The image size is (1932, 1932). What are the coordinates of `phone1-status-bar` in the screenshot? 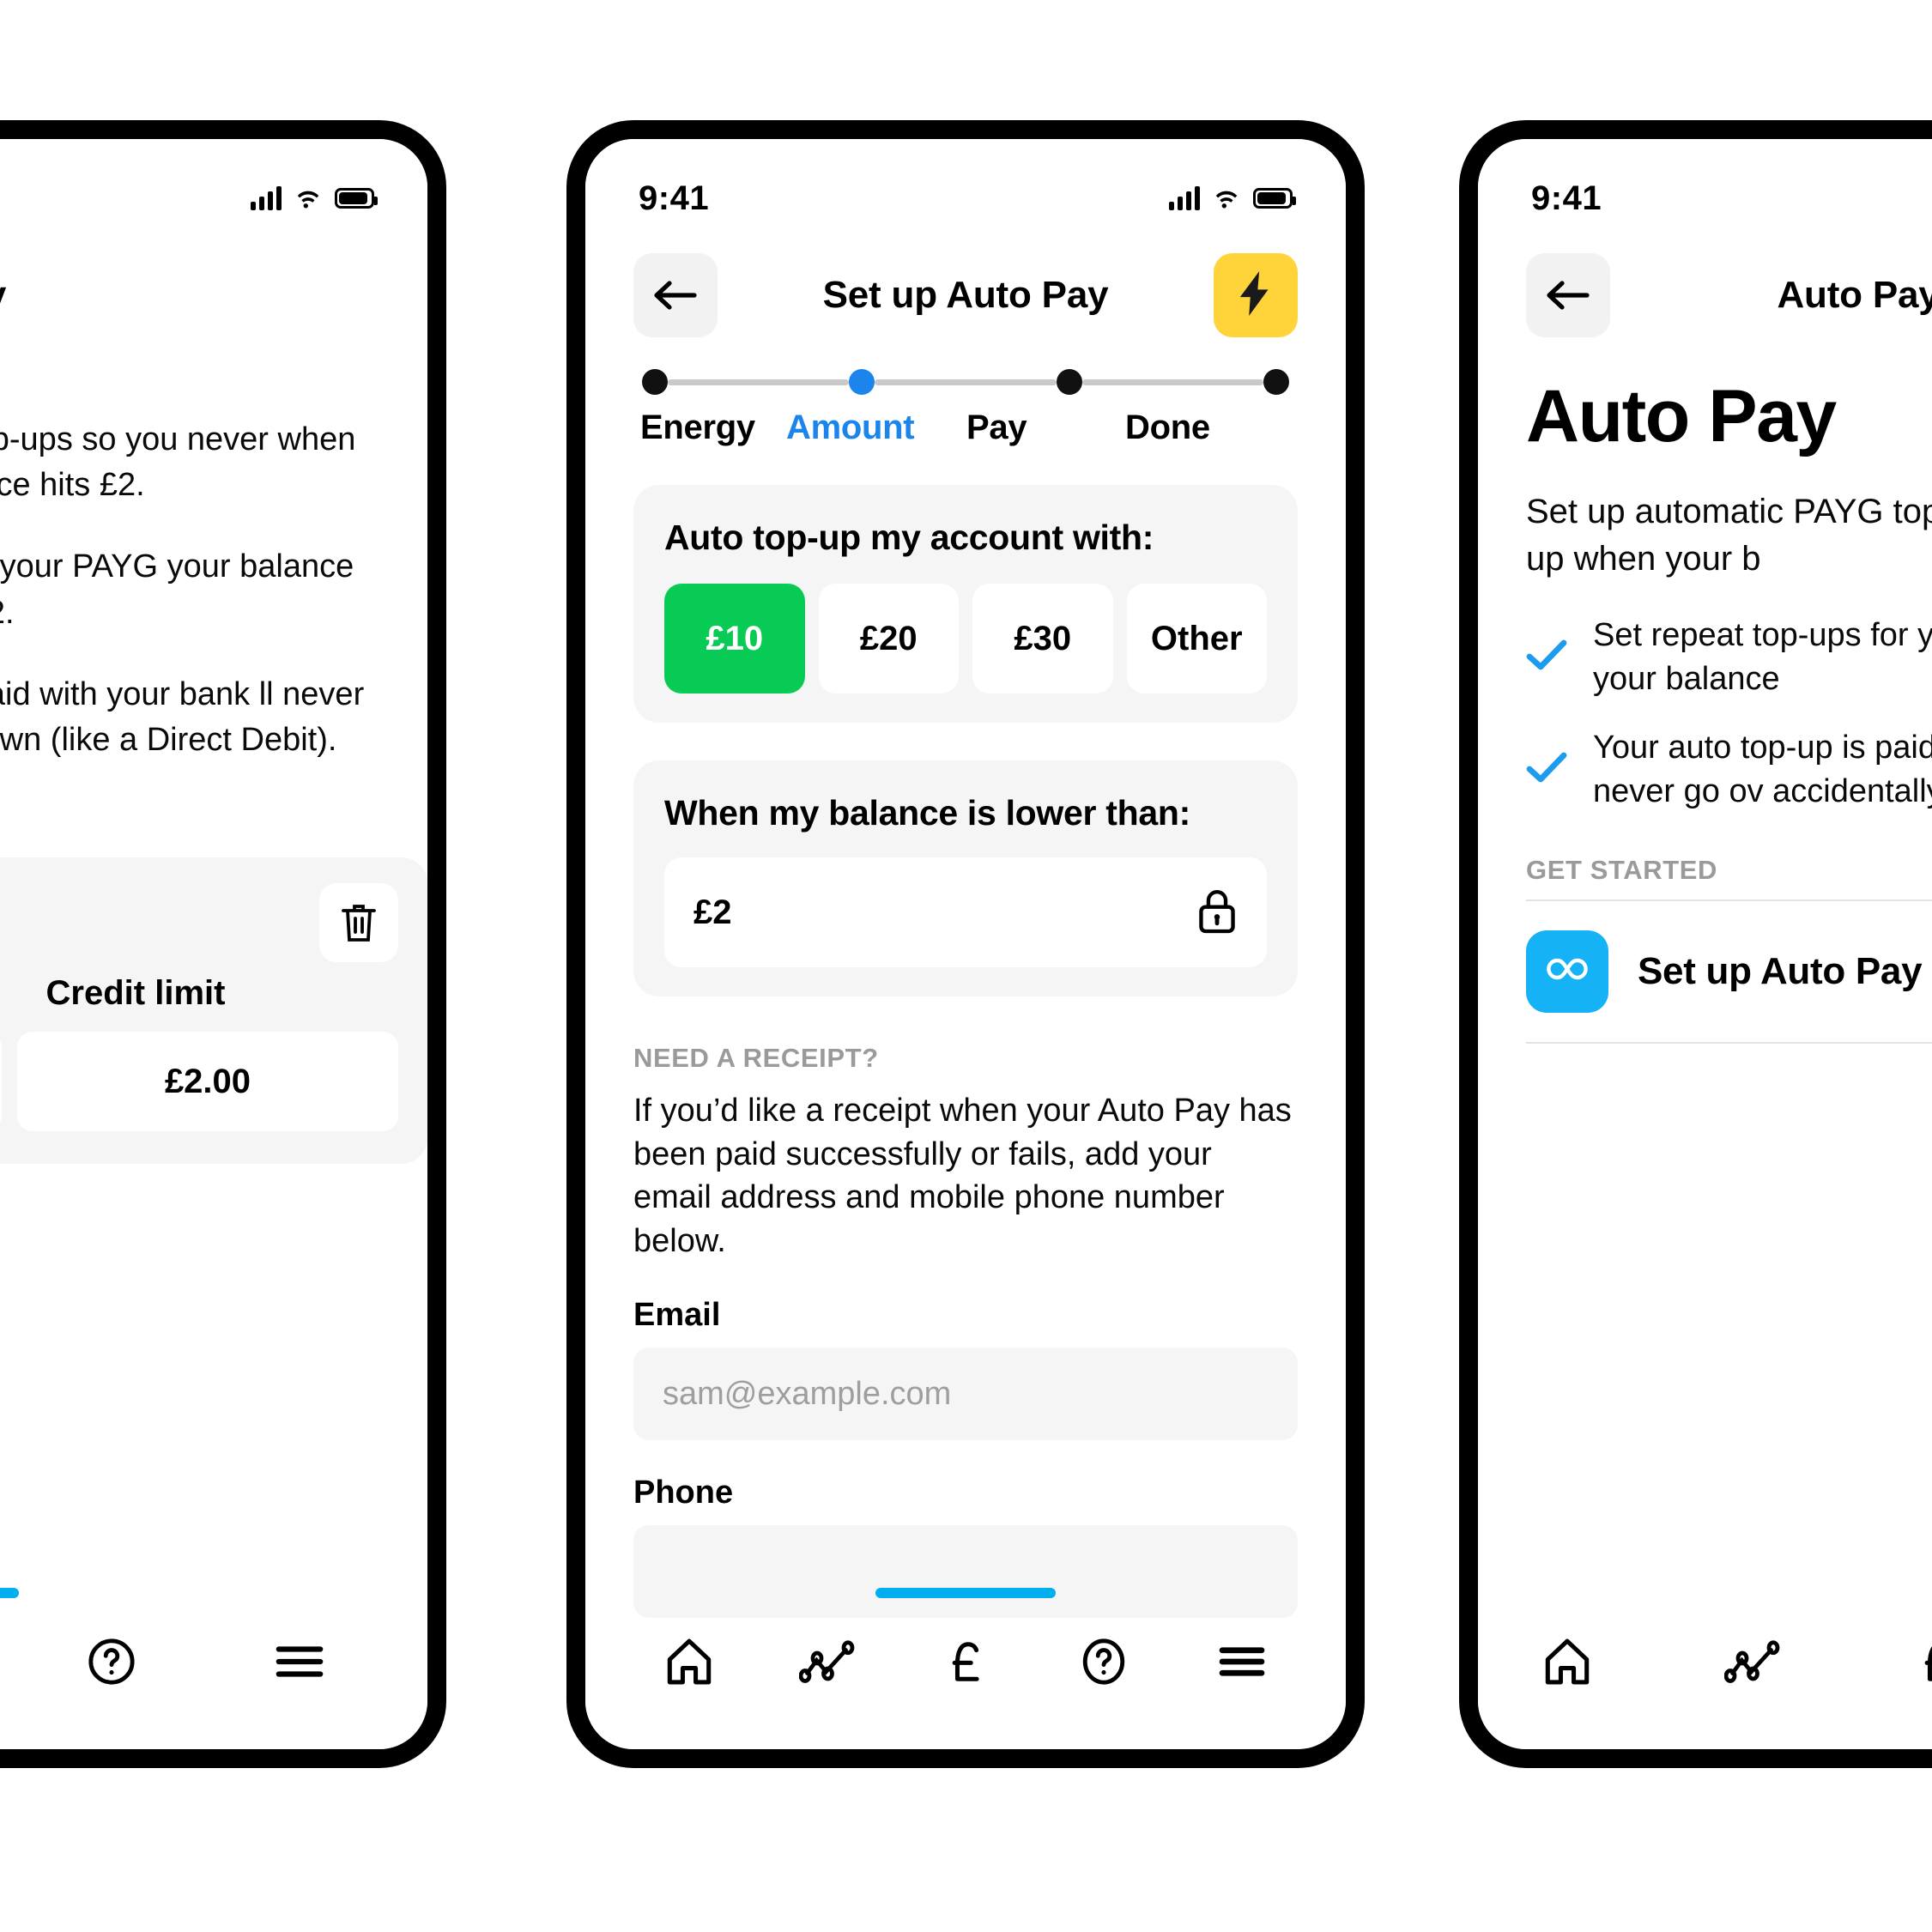 It's located at (213, 186).